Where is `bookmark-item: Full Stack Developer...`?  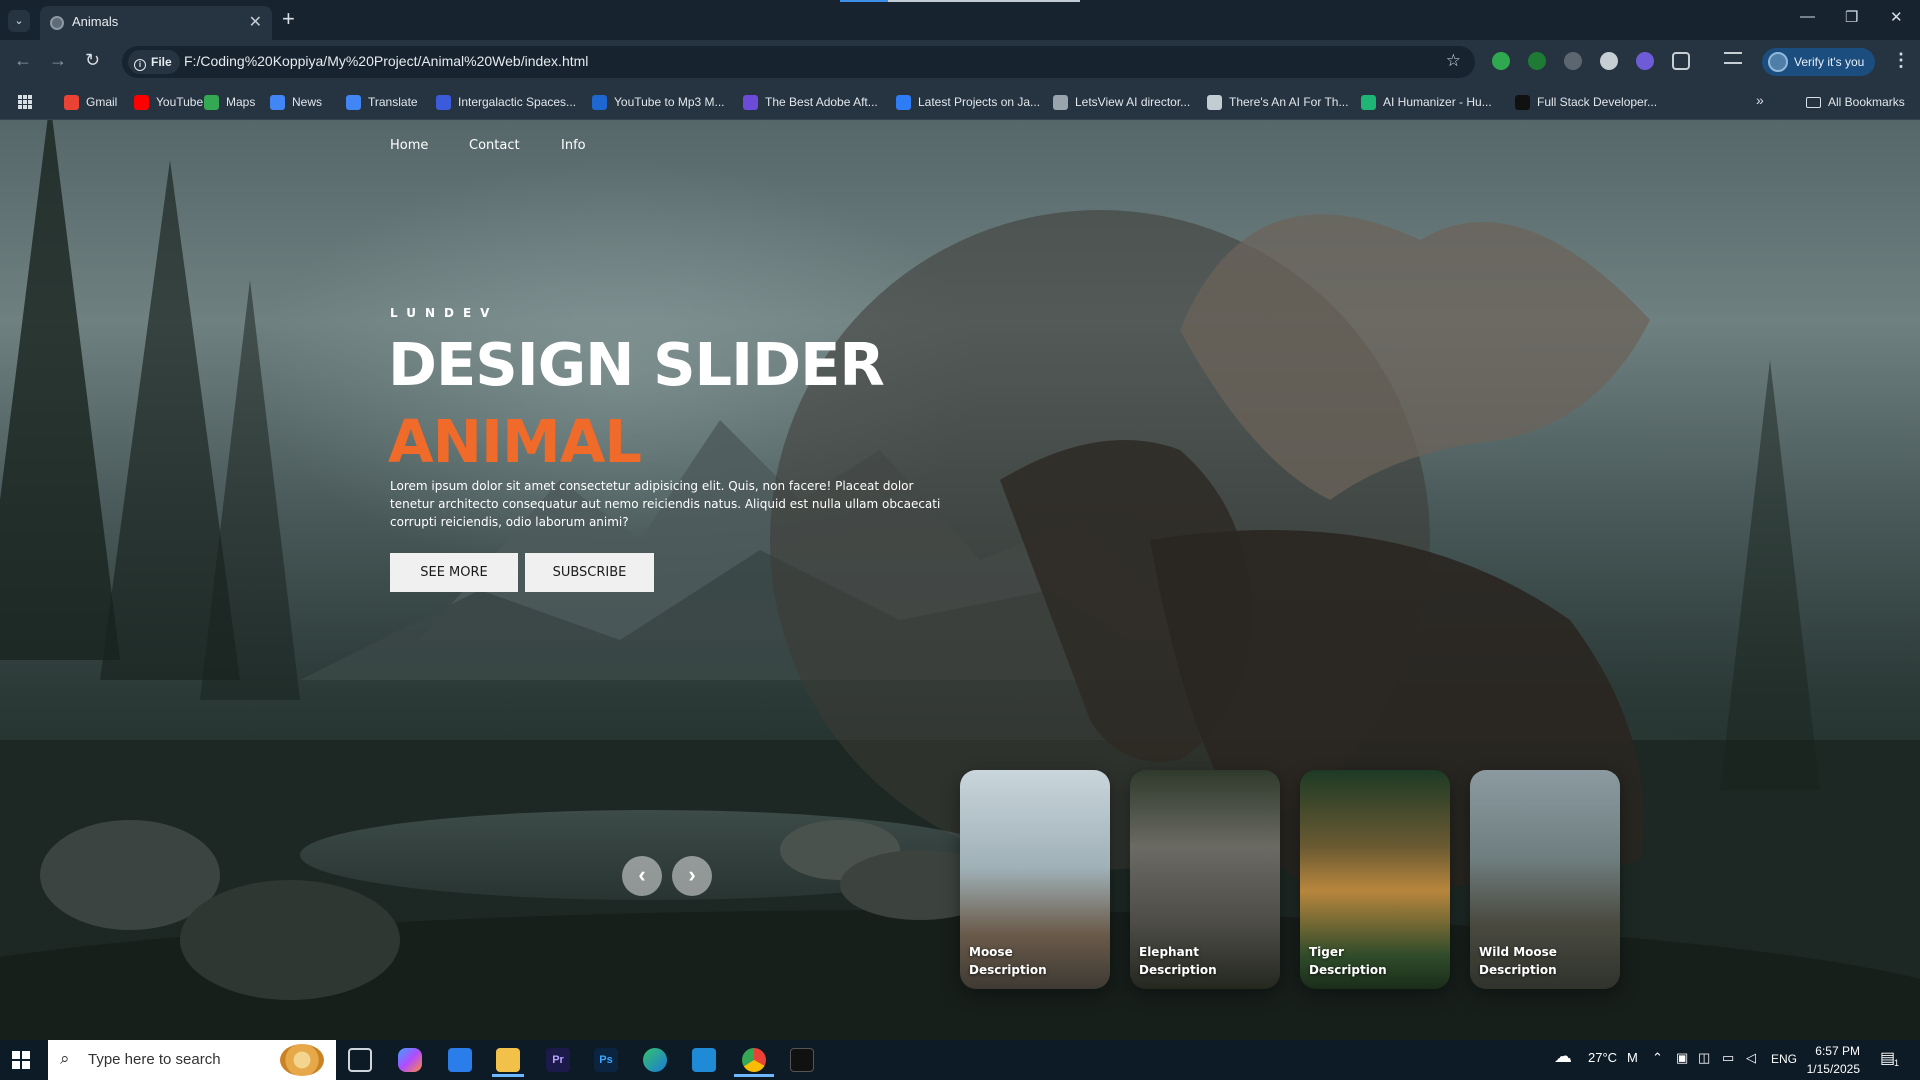 bookmark-item: Full Stack Developer... is located at coordinates (1586, 102).